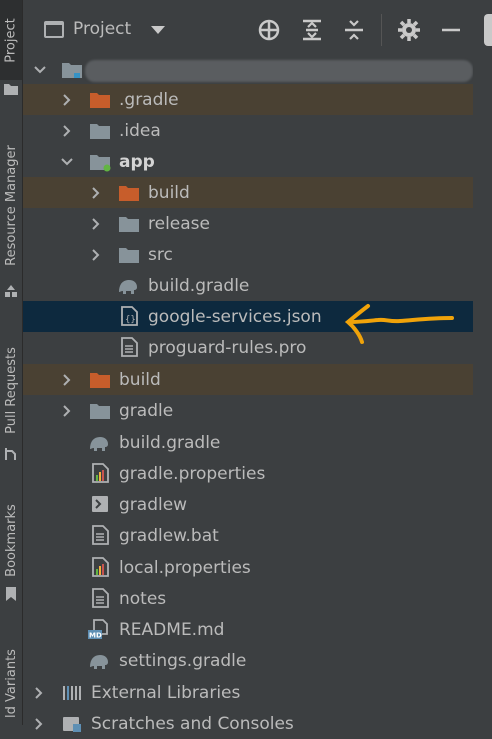 This screenshot has height=739, width=492. I want to click on json-file-icon: {}, so click(129, 316).